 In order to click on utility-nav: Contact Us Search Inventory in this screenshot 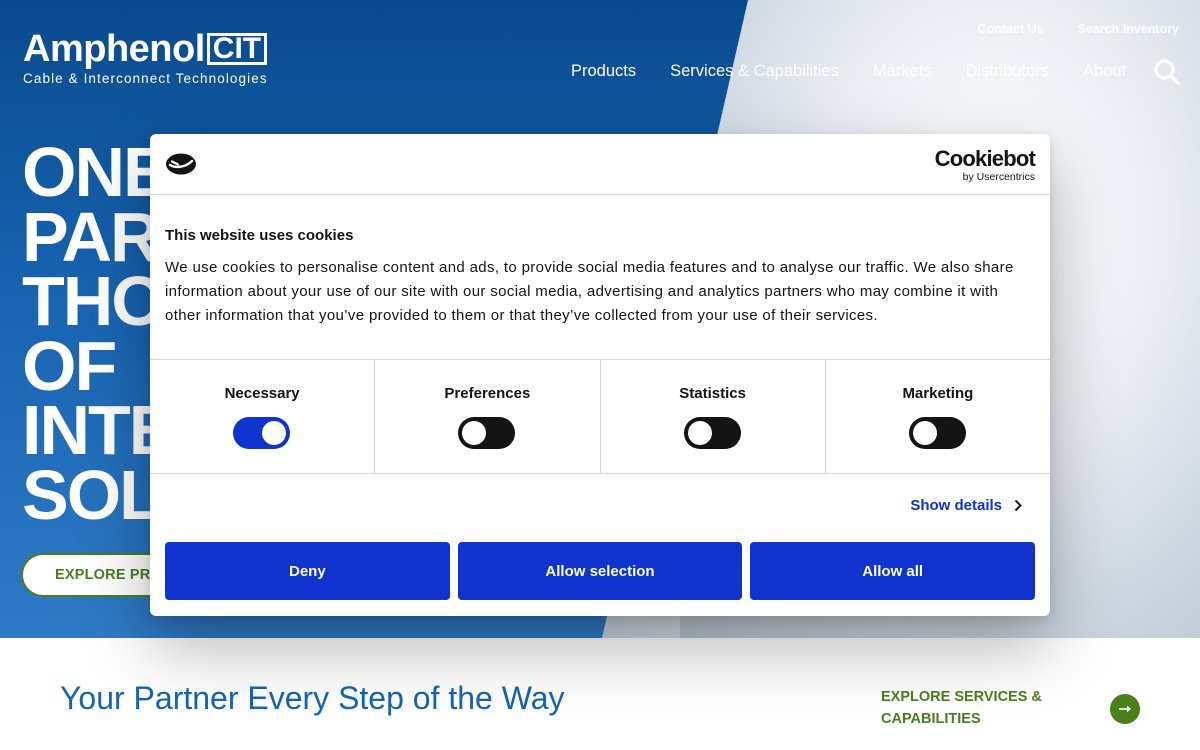, I will do `click(1078, 29)`.